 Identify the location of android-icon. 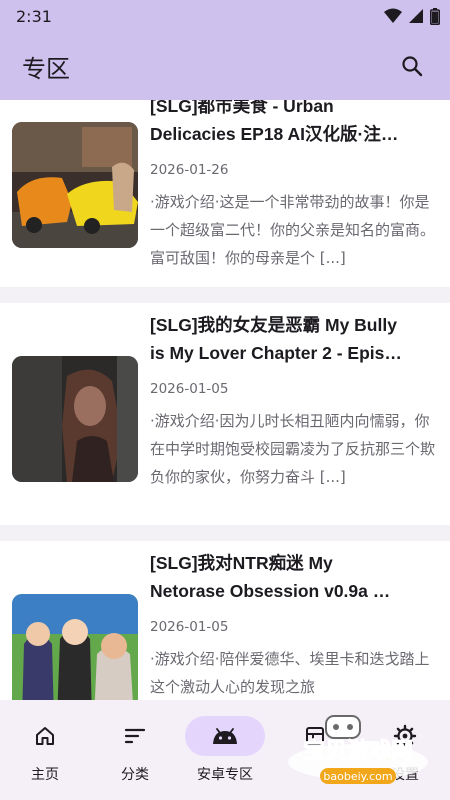
(225, 736).